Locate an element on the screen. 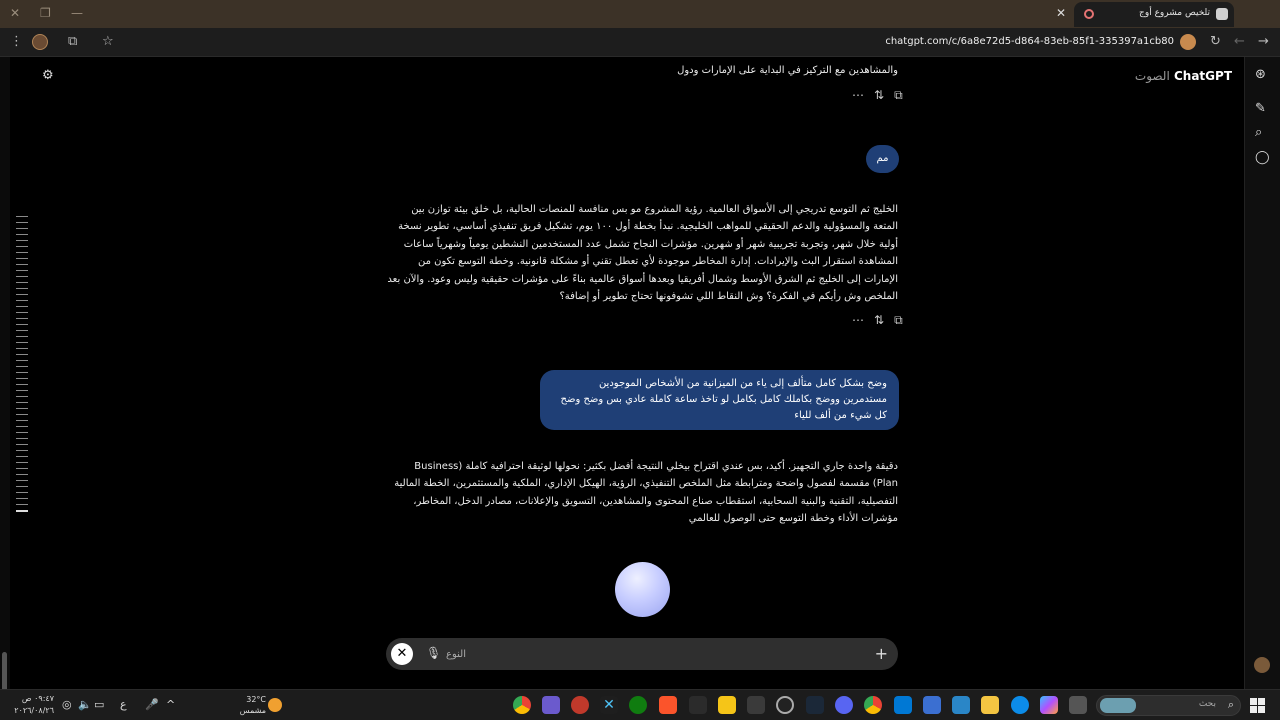  weather-condition: مشمس is located at coordinates (252, 710).